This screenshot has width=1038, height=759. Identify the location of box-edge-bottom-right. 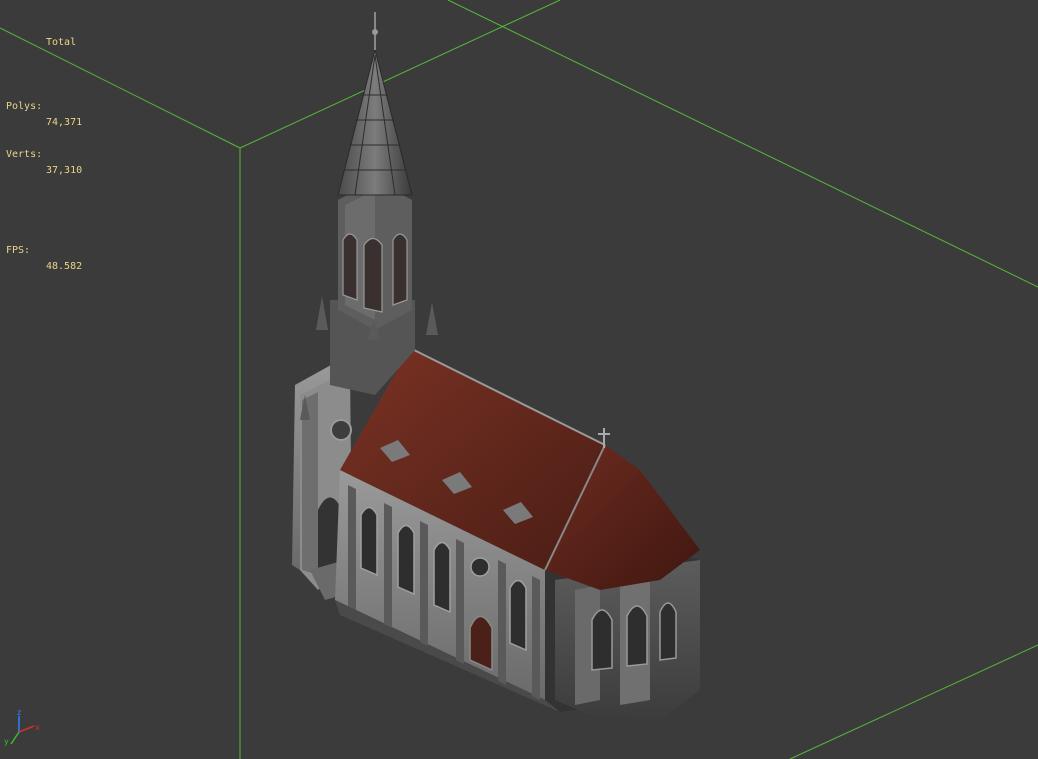
(913, 701).